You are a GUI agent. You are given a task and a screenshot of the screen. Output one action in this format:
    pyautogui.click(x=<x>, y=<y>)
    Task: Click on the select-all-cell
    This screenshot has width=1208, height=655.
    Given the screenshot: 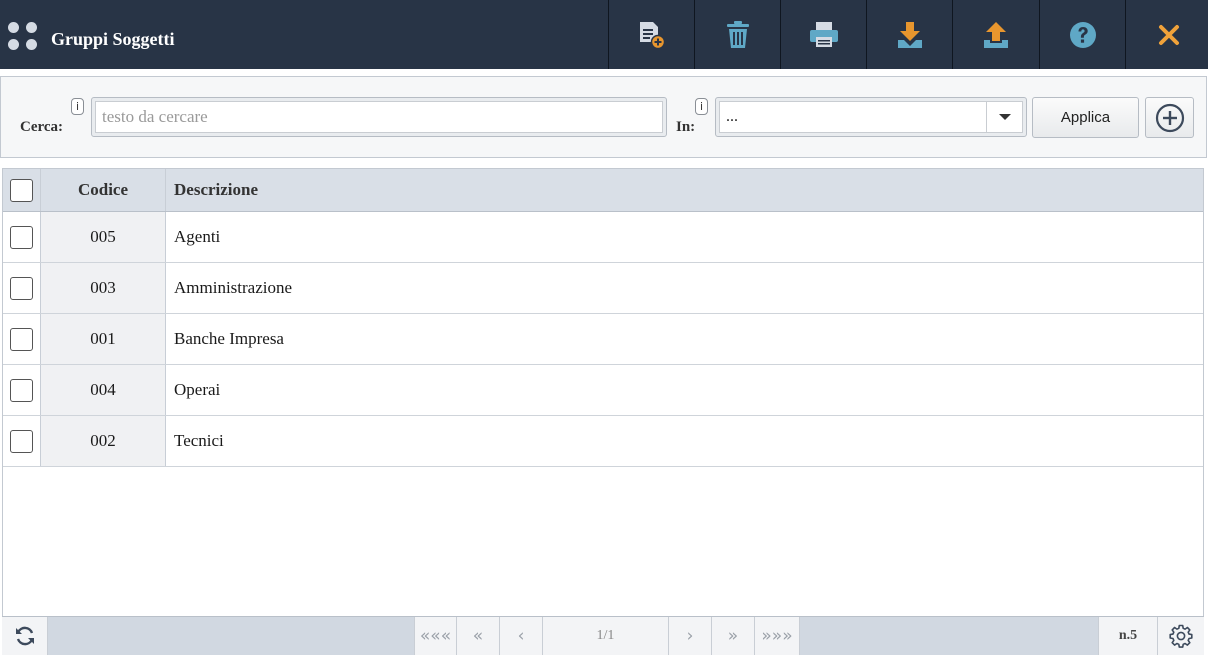 What is the action you would take?
    pyautogui.click(x=22, y=190)
    